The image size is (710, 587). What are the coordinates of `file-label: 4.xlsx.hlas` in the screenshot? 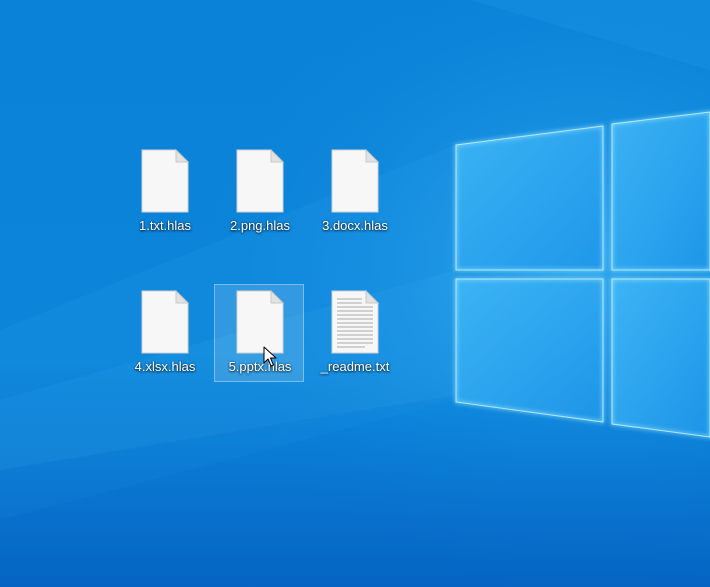 It's located at (165, 366).